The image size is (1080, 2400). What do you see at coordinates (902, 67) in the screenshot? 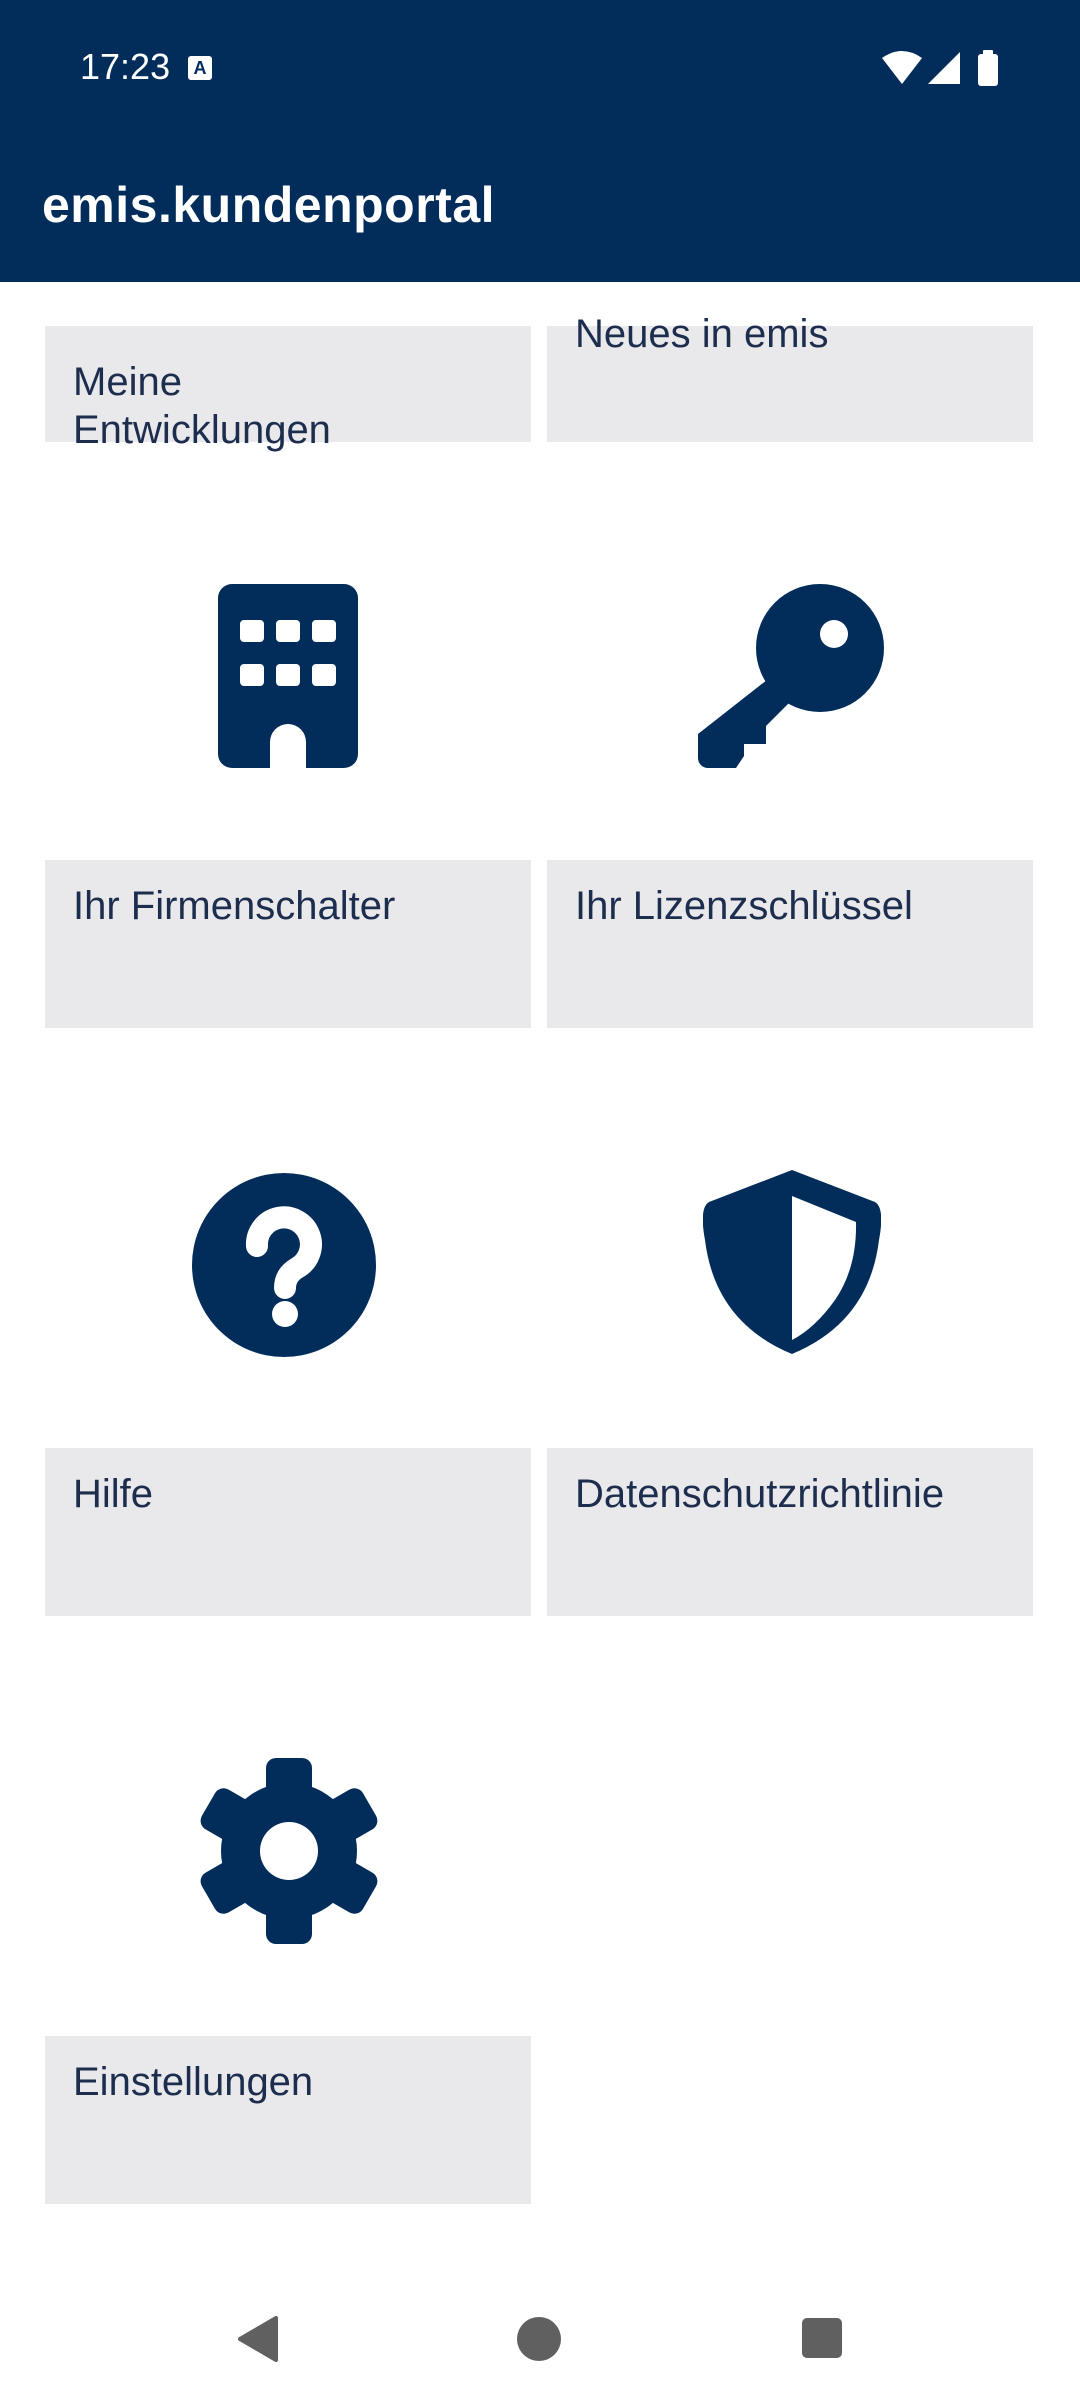
I see `wifi-icon` at bounding box center [902, 67].